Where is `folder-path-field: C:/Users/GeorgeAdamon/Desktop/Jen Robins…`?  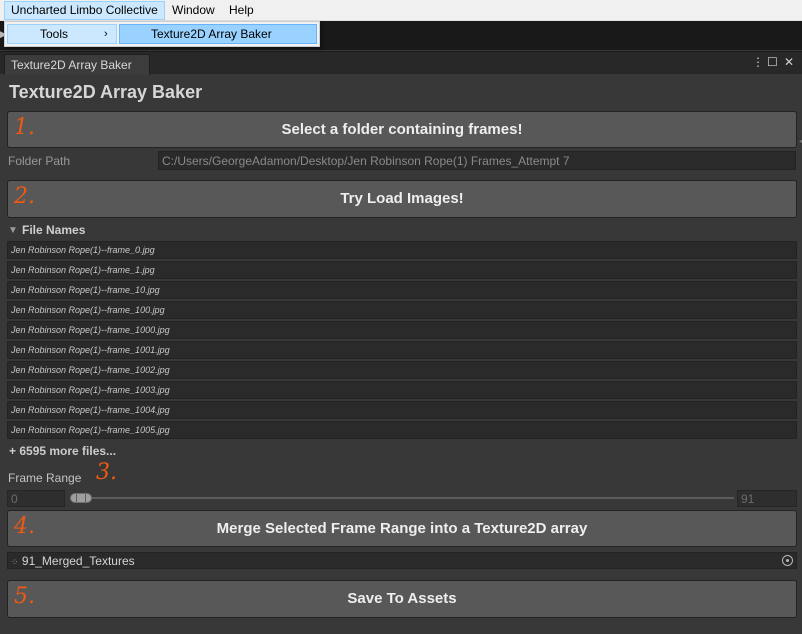 folder-path-field: C:/Users/GeorgeAdamon/Desktop/Jen Robins… is located at coordinates (477, 160).